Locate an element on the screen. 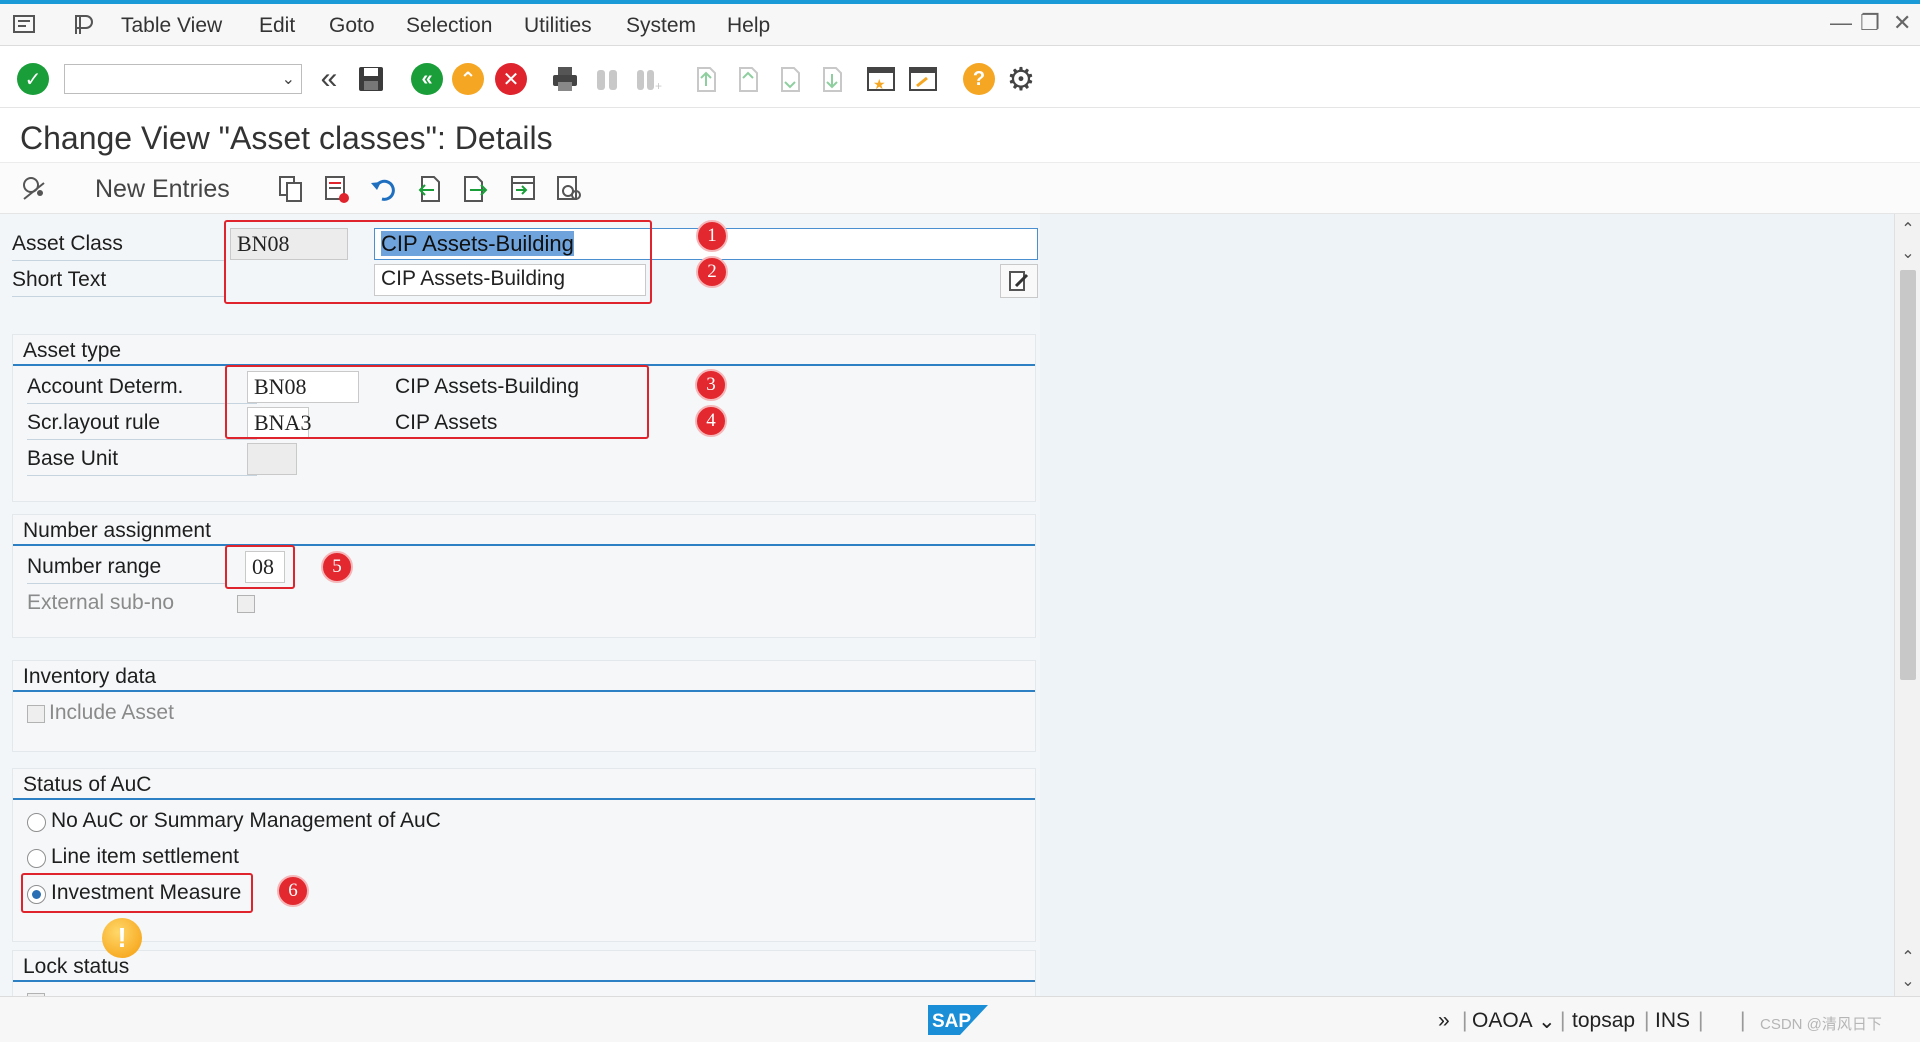 The image size is (1920, 1042). radio-line-item-settlement-label: Line item settlement is located at coordinates (145, 856).